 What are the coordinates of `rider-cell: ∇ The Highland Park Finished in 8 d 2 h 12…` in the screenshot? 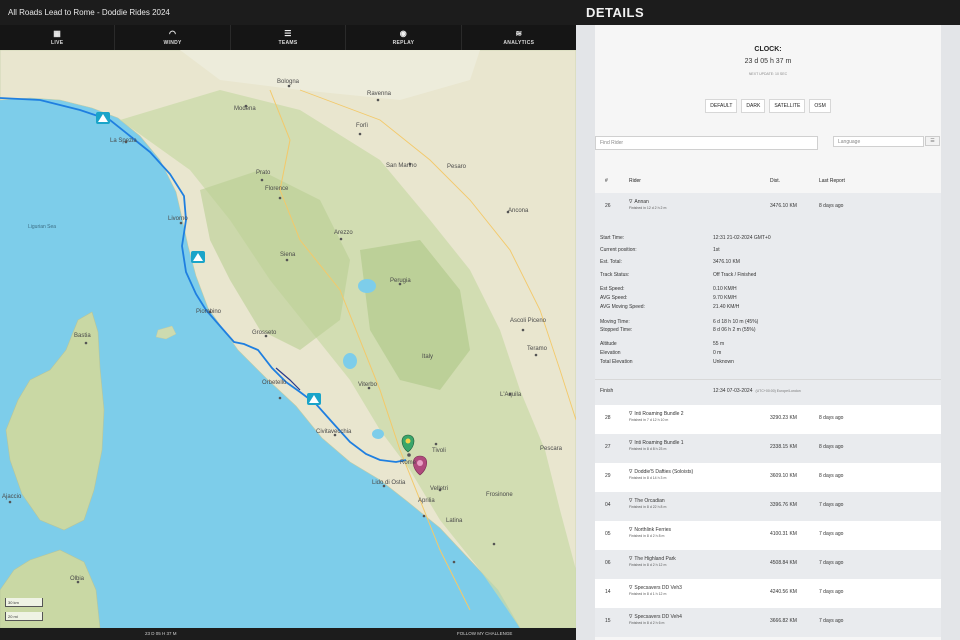 It's located at (652, 561).